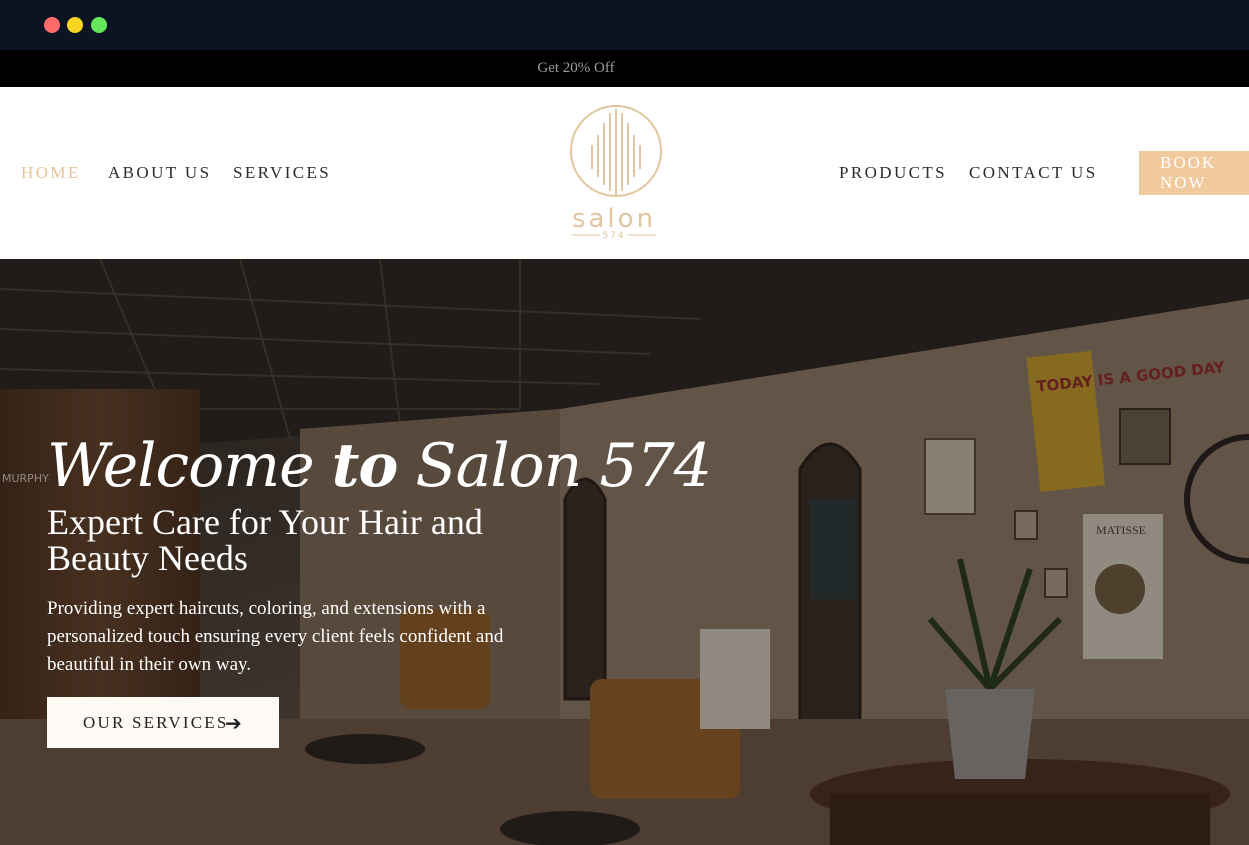  What do you see at coordinates (893, 173) in the screenshot?
I see `nav-products: PRODUCTS` at bounding box center [893, 173].